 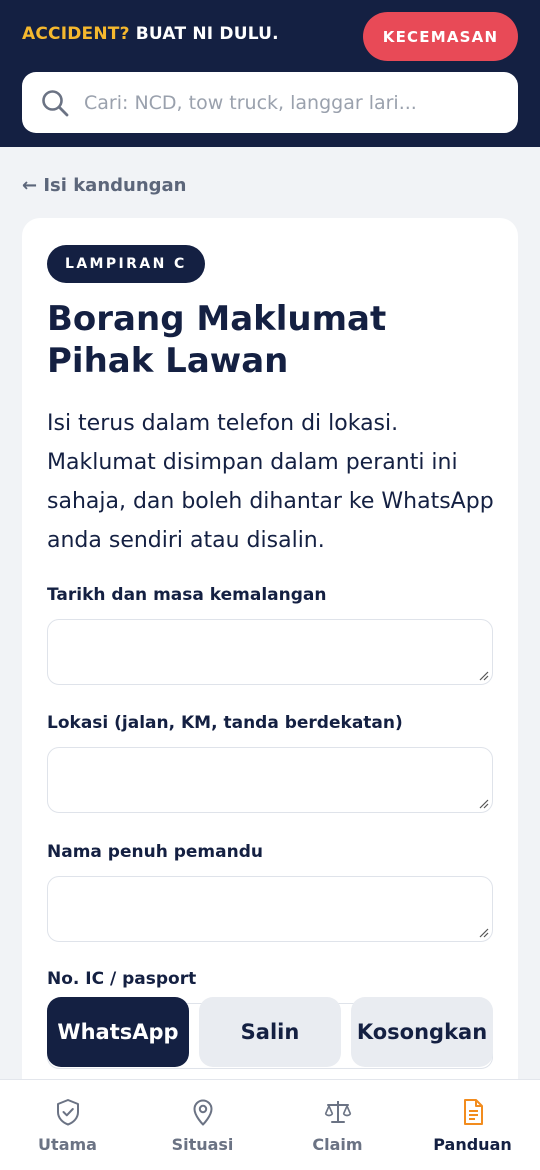 What do you see at coordinates (204, 34) in the screenshot?
I see `brand-rest: BUAT NI DULU.` at bounding box center [204, 34].